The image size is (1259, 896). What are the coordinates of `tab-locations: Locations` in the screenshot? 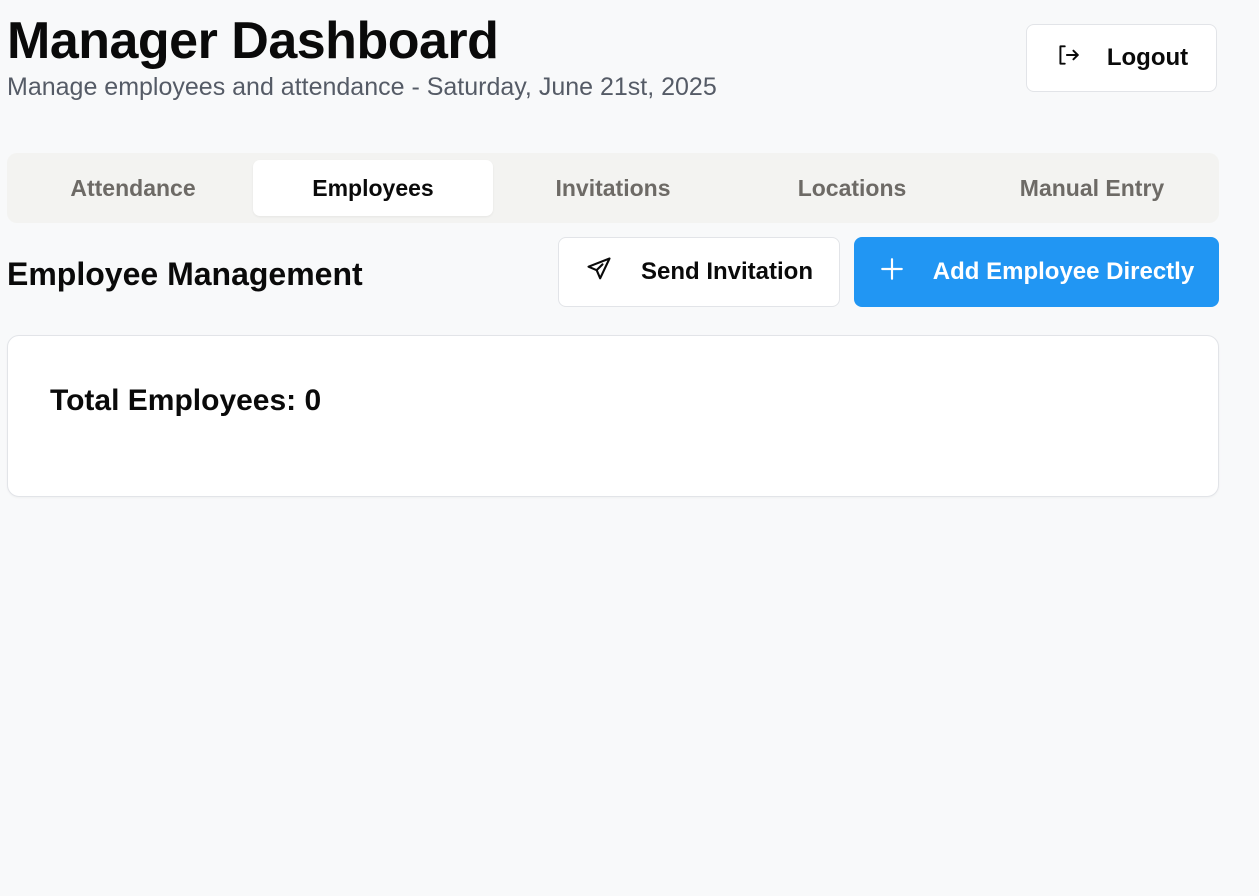 It's located at (852, 188).